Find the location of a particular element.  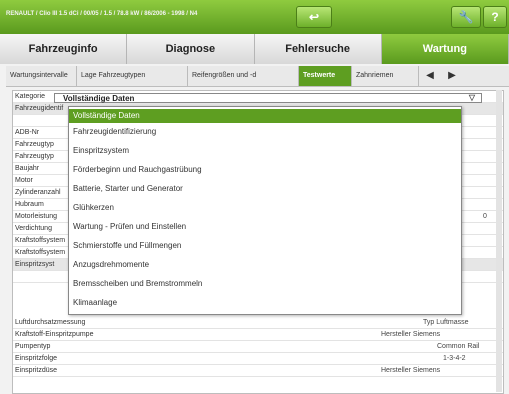

tab-wartung: Wartung is located at coordinates (445, 49).